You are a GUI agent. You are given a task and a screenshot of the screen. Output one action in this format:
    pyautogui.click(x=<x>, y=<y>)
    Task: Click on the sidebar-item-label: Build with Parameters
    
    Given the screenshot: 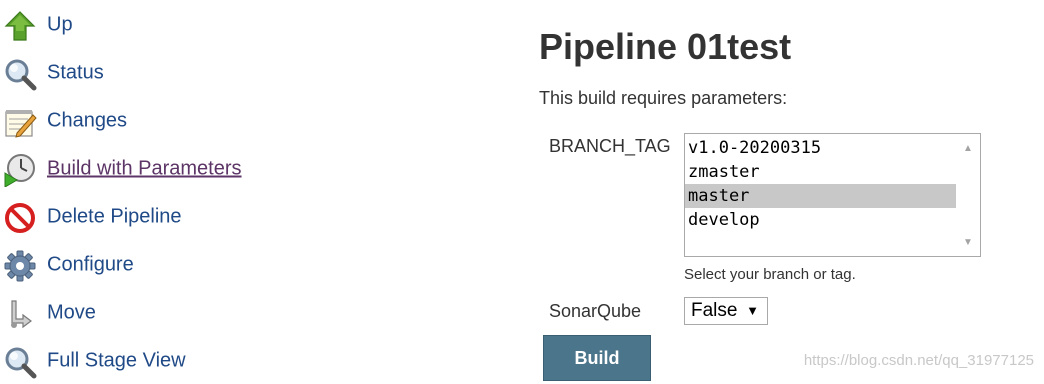 What is the action you would take?
    pyautogui.click(x=144, y=168)
    